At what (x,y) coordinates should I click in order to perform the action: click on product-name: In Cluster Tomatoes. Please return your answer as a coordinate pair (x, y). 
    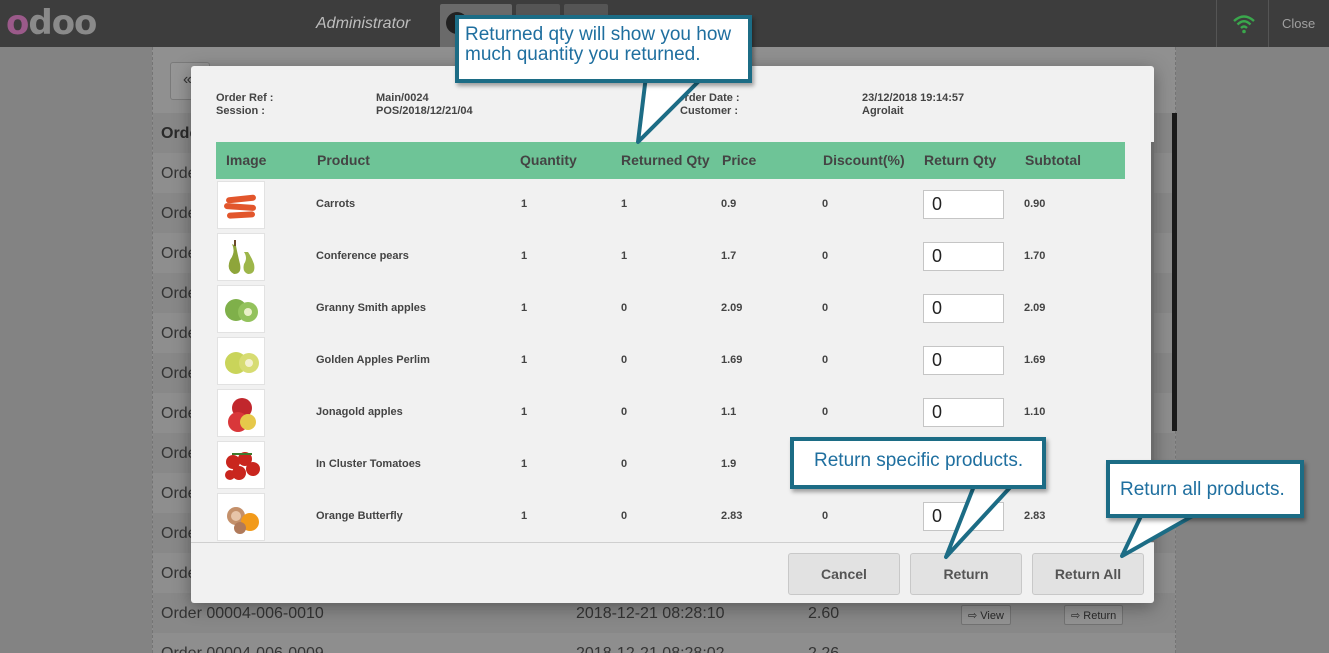
    Looking at the image, I should click on (368, 464).